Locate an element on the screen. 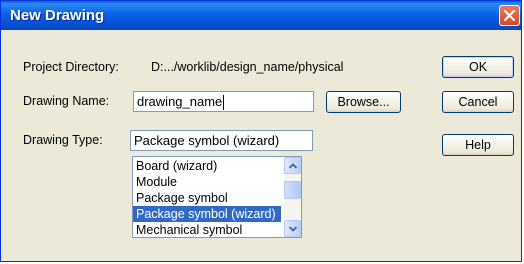 This screenshot has height=264, width=524. close-button is located at coordinates (509, 15).